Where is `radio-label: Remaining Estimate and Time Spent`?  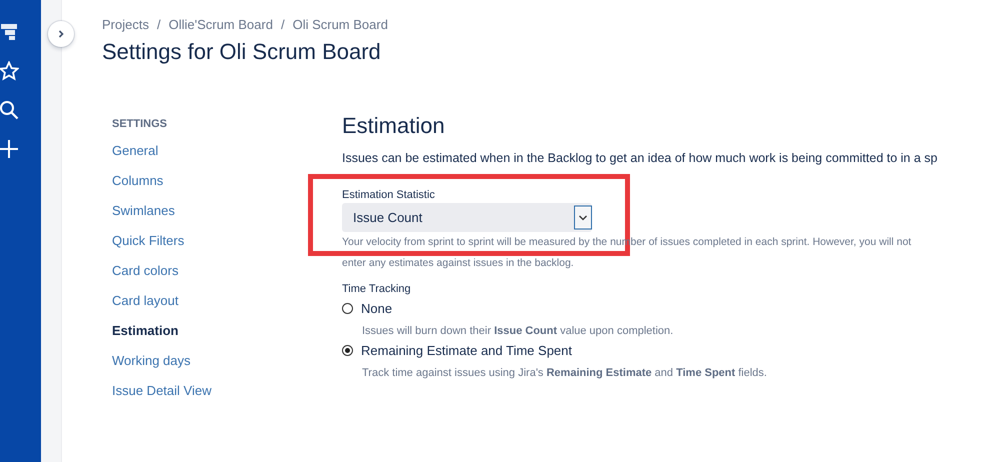
radio-label: Remaining Estimate and Time Spent is located at coordinates (466, 350).